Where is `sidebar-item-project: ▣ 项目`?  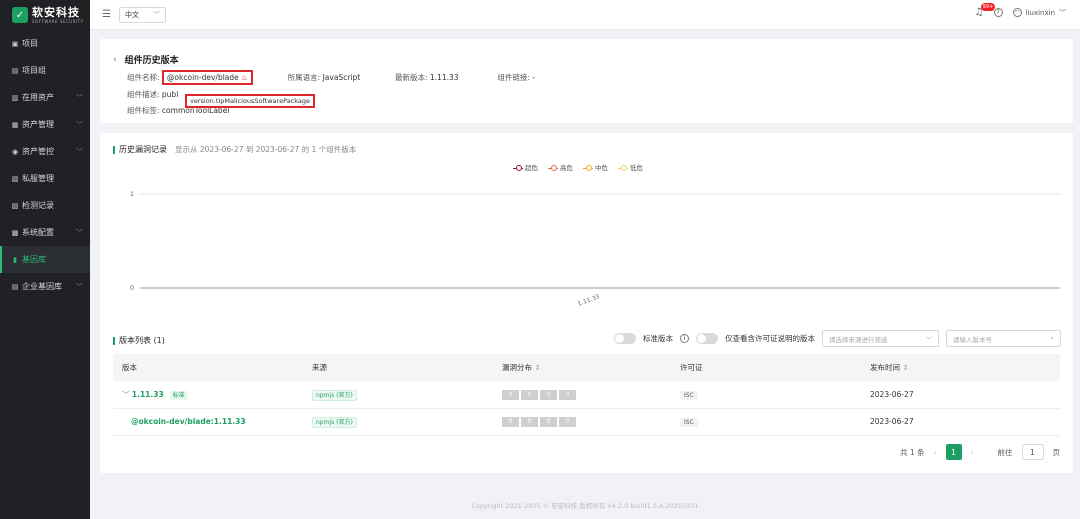
sidebar-item-project: ▣ 项目 is located at coordinates (45, 43).